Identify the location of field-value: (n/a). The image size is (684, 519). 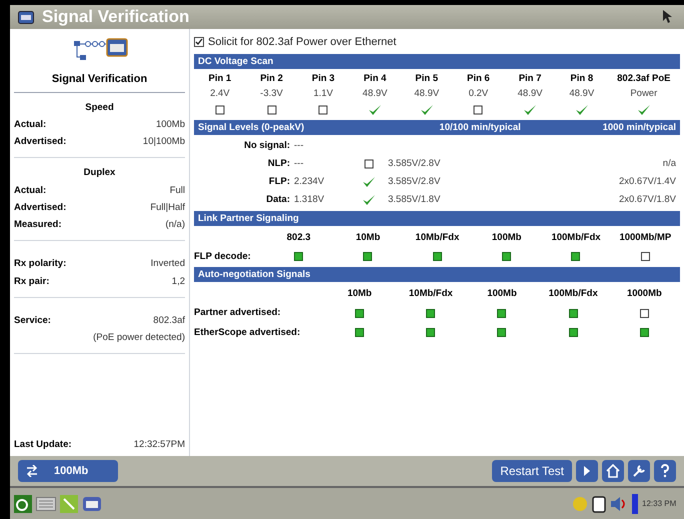
(175, 225).